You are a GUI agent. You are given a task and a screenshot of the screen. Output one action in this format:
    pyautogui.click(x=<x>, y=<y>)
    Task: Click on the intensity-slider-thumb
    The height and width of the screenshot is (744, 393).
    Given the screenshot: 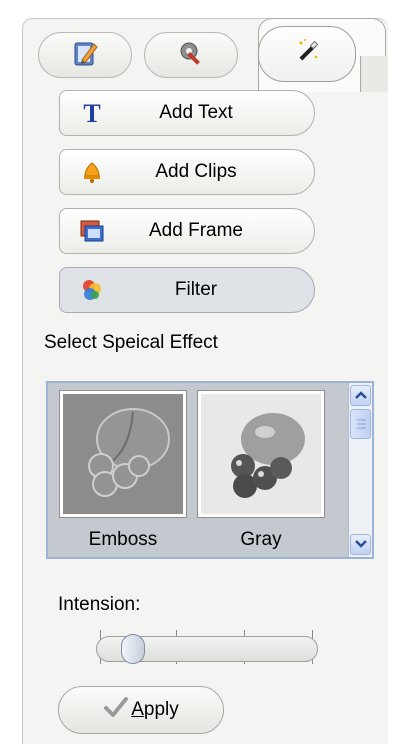 What is the action you would take?
    pyautogui.click(x=132, y=649)
    